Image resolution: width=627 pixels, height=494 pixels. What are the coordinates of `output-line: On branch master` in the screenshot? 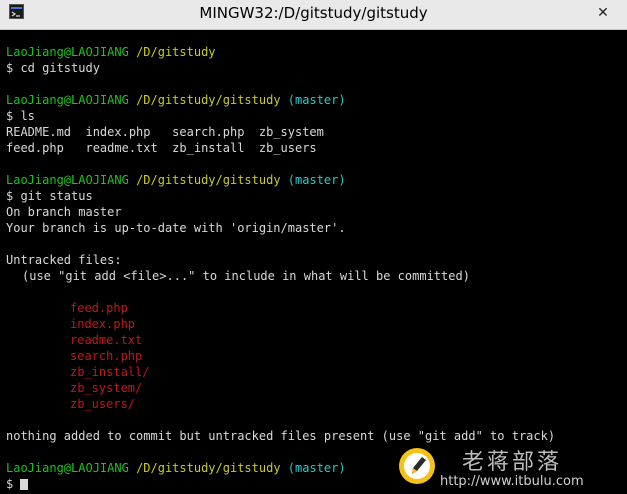 It's located at (64, 212).